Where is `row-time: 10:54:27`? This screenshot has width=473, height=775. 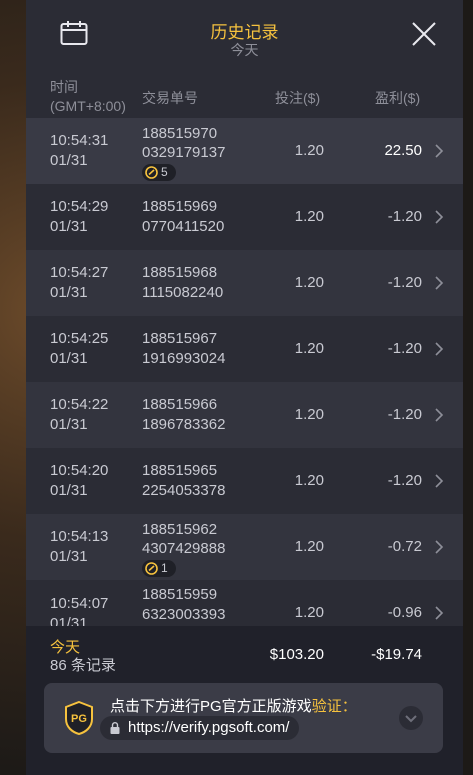
row-time: 10:54:27 is located at coordinates (79, 272).